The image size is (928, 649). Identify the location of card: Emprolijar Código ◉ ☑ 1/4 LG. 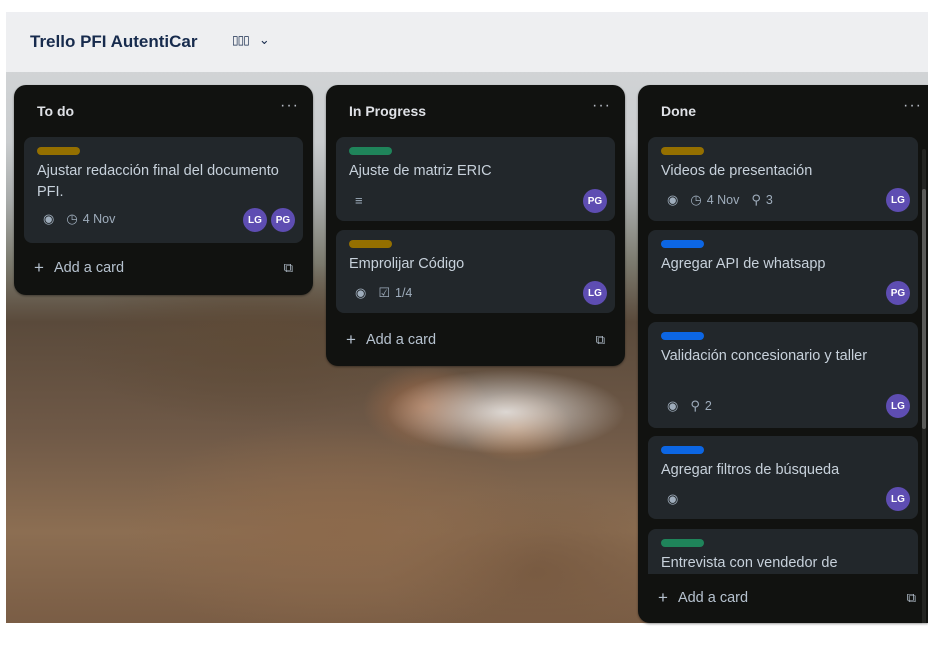
(475, 271).